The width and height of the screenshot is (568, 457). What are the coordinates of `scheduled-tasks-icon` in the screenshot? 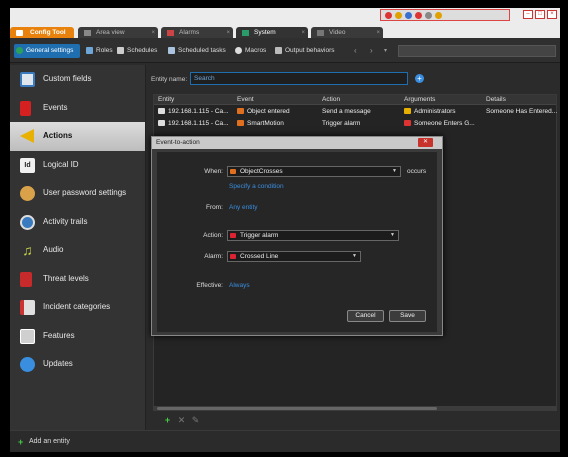 It's located at (171, 50).